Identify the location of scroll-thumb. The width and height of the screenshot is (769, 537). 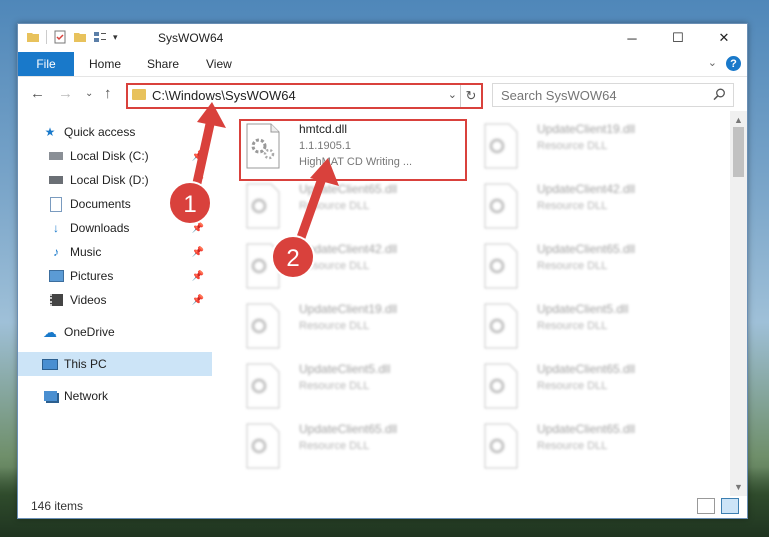
(738, 152).